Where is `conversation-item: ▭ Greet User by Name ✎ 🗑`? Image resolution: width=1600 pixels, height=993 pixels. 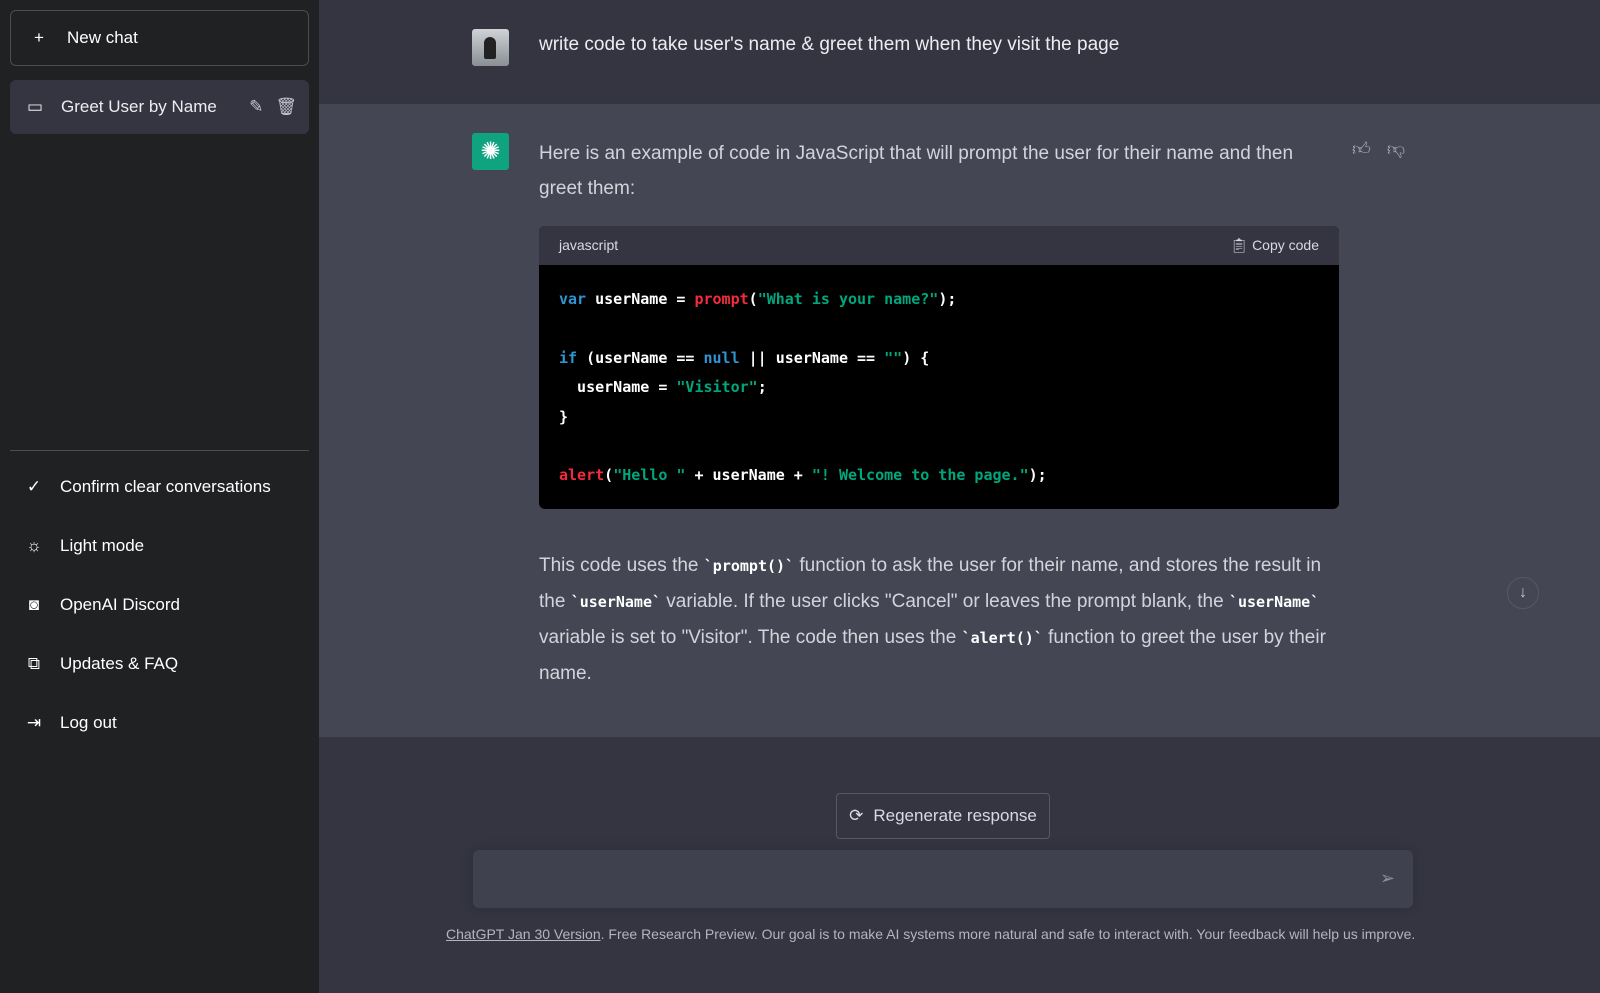
conversation-item: ▭ Greet User by Name ✎ 🗑 is located at coordinates (159, 107).